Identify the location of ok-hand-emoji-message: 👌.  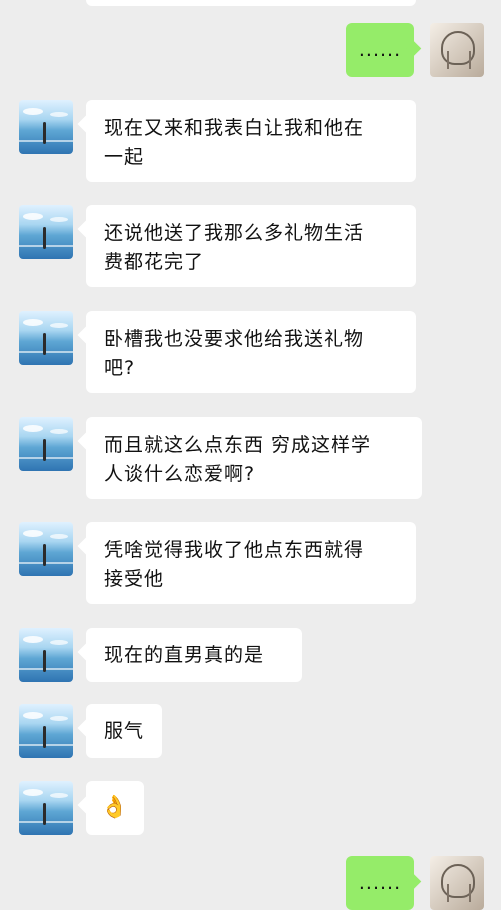
(115, 808).